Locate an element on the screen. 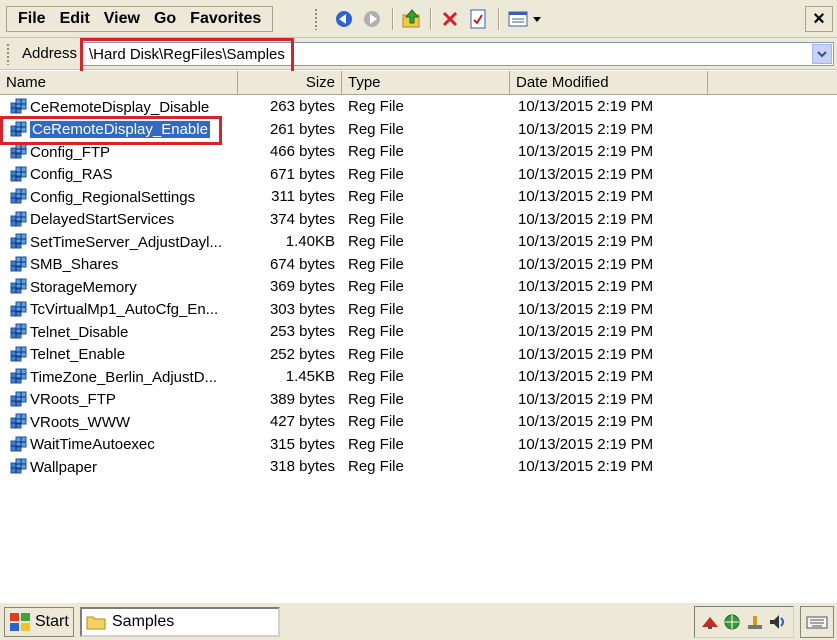  start-button: Start is located at coordinates (39, 622).